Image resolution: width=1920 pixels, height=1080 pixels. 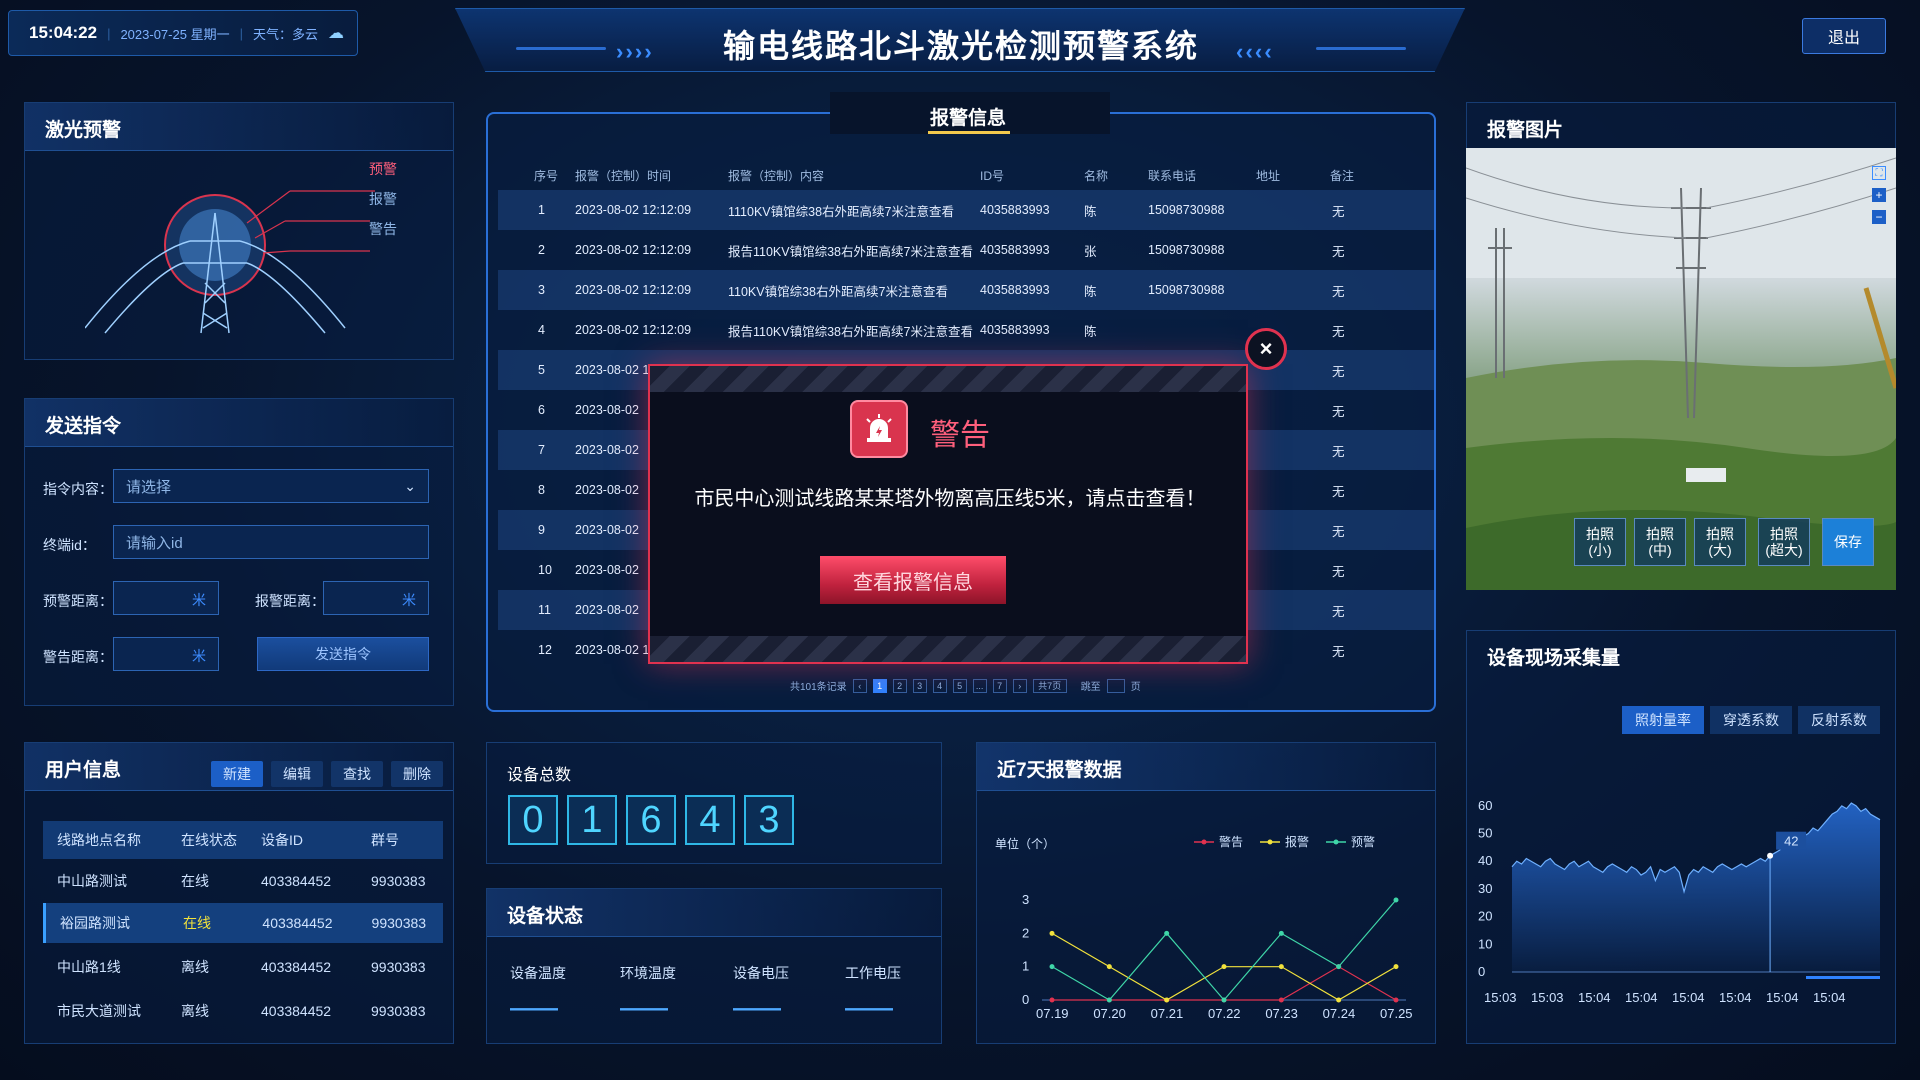 I want to click on modal-title: 警告, so click(x=960, y=435).